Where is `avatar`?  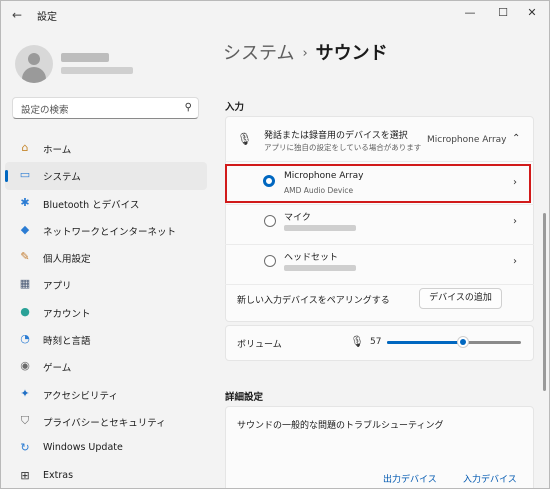
avatar is located at coordinates (34, 64).